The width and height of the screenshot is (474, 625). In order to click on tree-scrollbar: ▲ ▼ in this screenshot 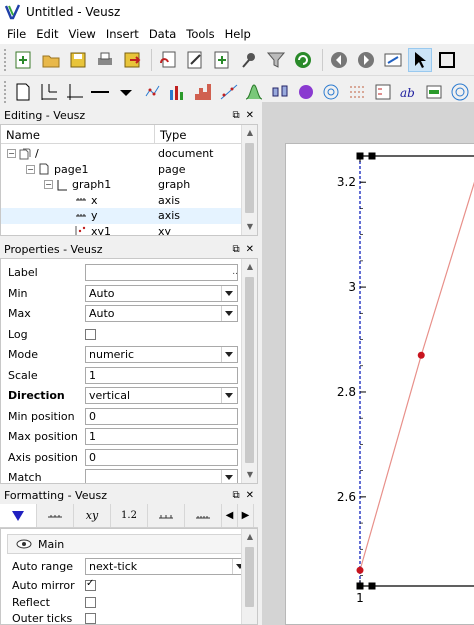, I will do `click(249, 180)`.